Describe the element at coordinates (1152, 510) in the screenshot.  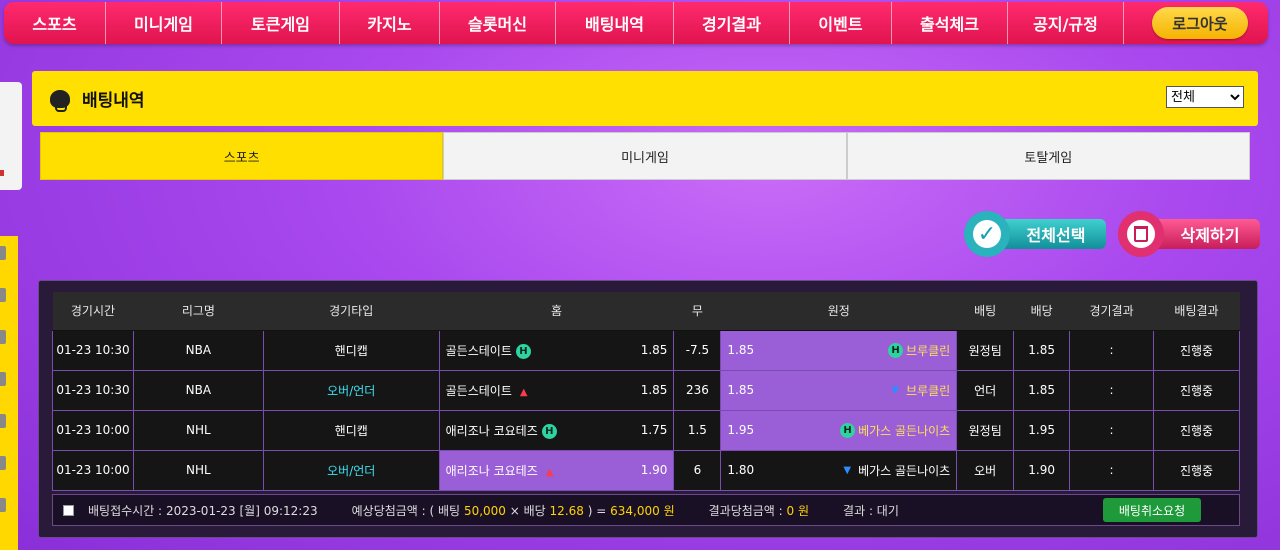
I see `cancel-bet-button: 배팅취소요청` at that location.